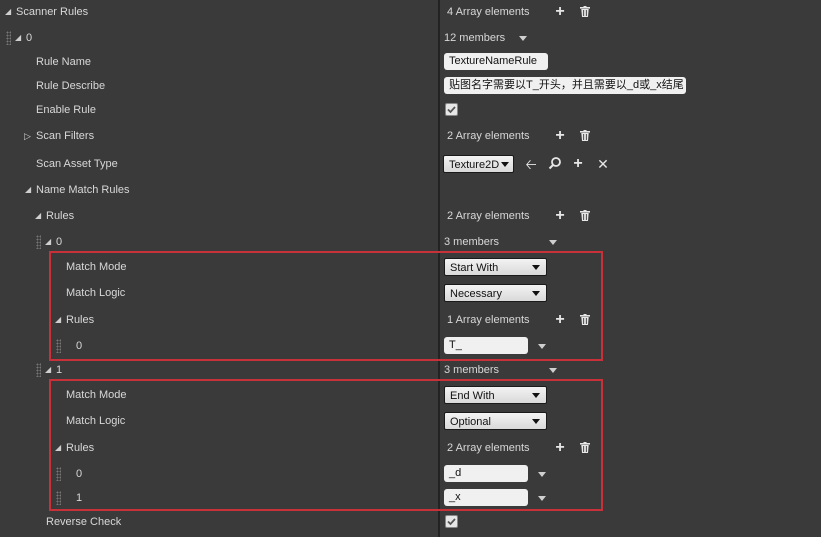  I want to click on match-mode-dropdown: Start With, so click(495, 267).